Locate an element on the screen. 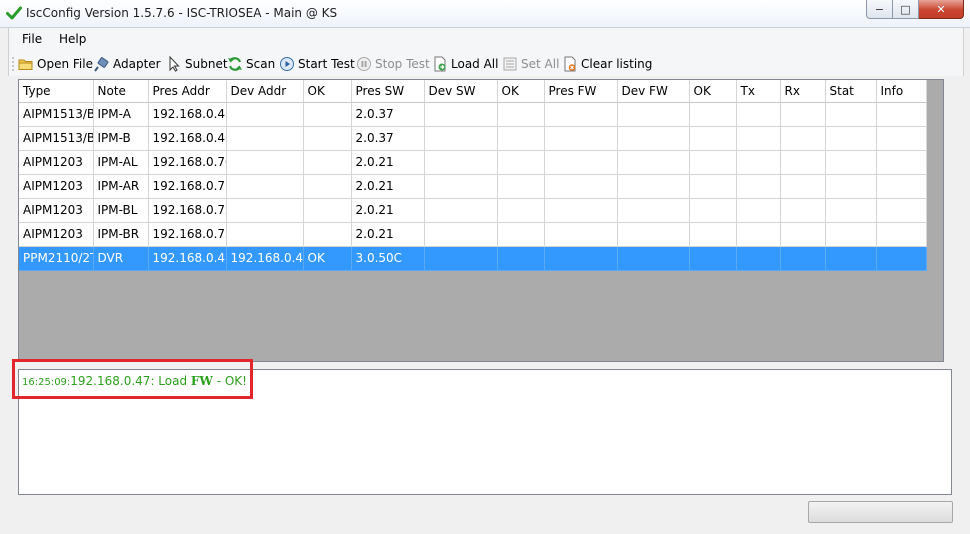 The width and height of the screenshot is (970, 534). table-cell: 192.168.0.71 is located at coordinates (187, 186).